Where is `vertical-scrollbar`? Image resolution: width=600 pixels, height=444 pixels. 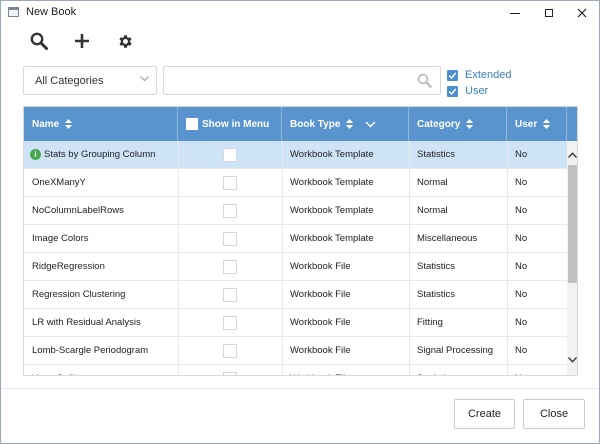
vertical-scrollbar is located at coordinates (572, 258).